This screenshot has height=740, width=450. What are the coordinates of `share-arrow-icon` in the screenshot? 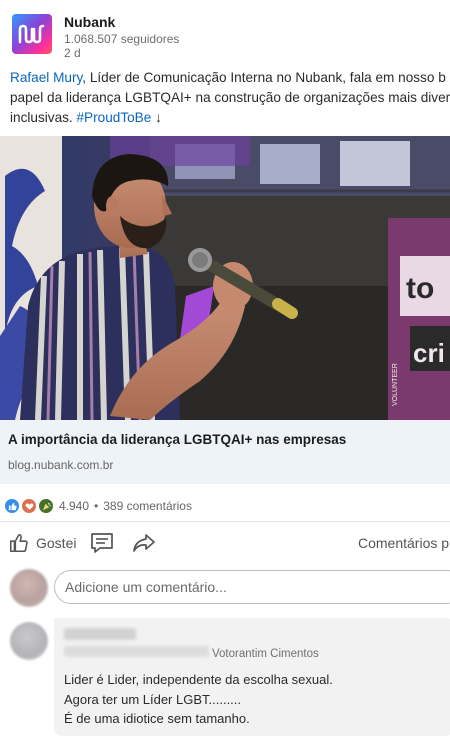 It's located at (144, 543).